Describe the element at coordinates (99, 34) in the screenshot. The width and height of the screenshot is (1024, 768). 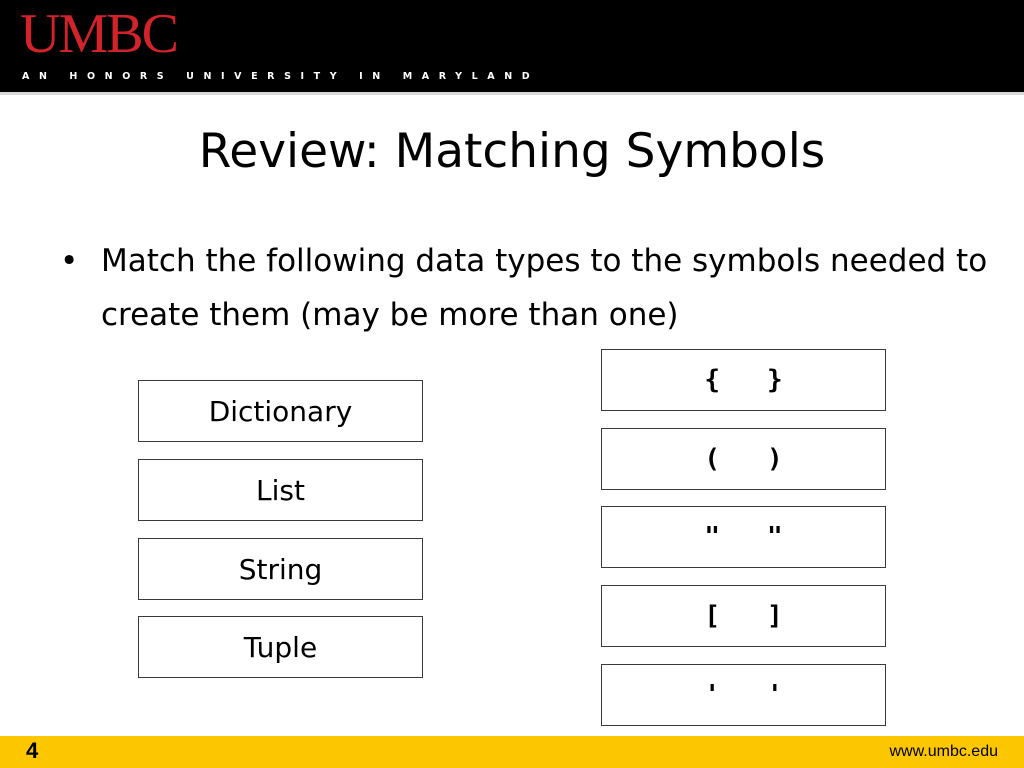
I see `umbc-logo: UMBC` at that location.